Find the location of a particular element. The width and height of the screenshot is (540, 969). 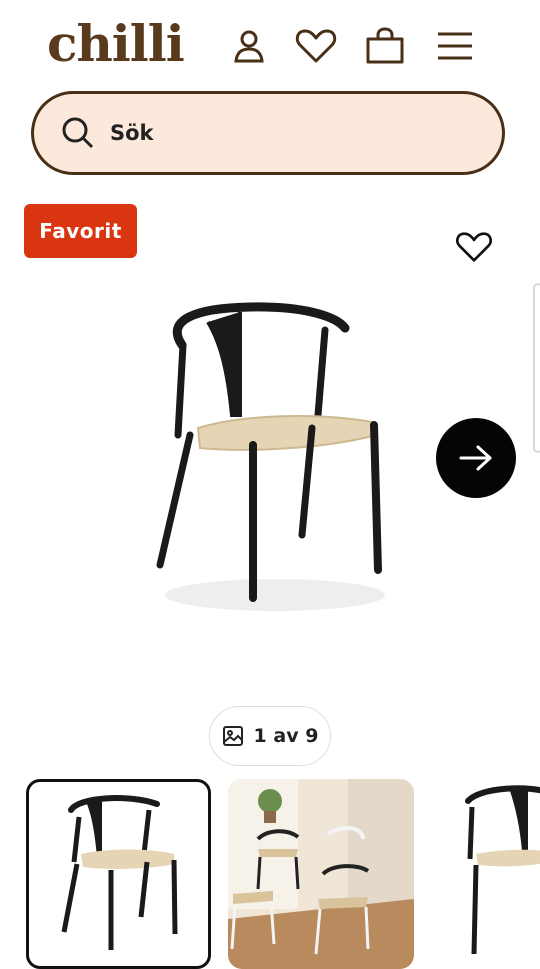

heart-icon is located at coordinates (316, 46).